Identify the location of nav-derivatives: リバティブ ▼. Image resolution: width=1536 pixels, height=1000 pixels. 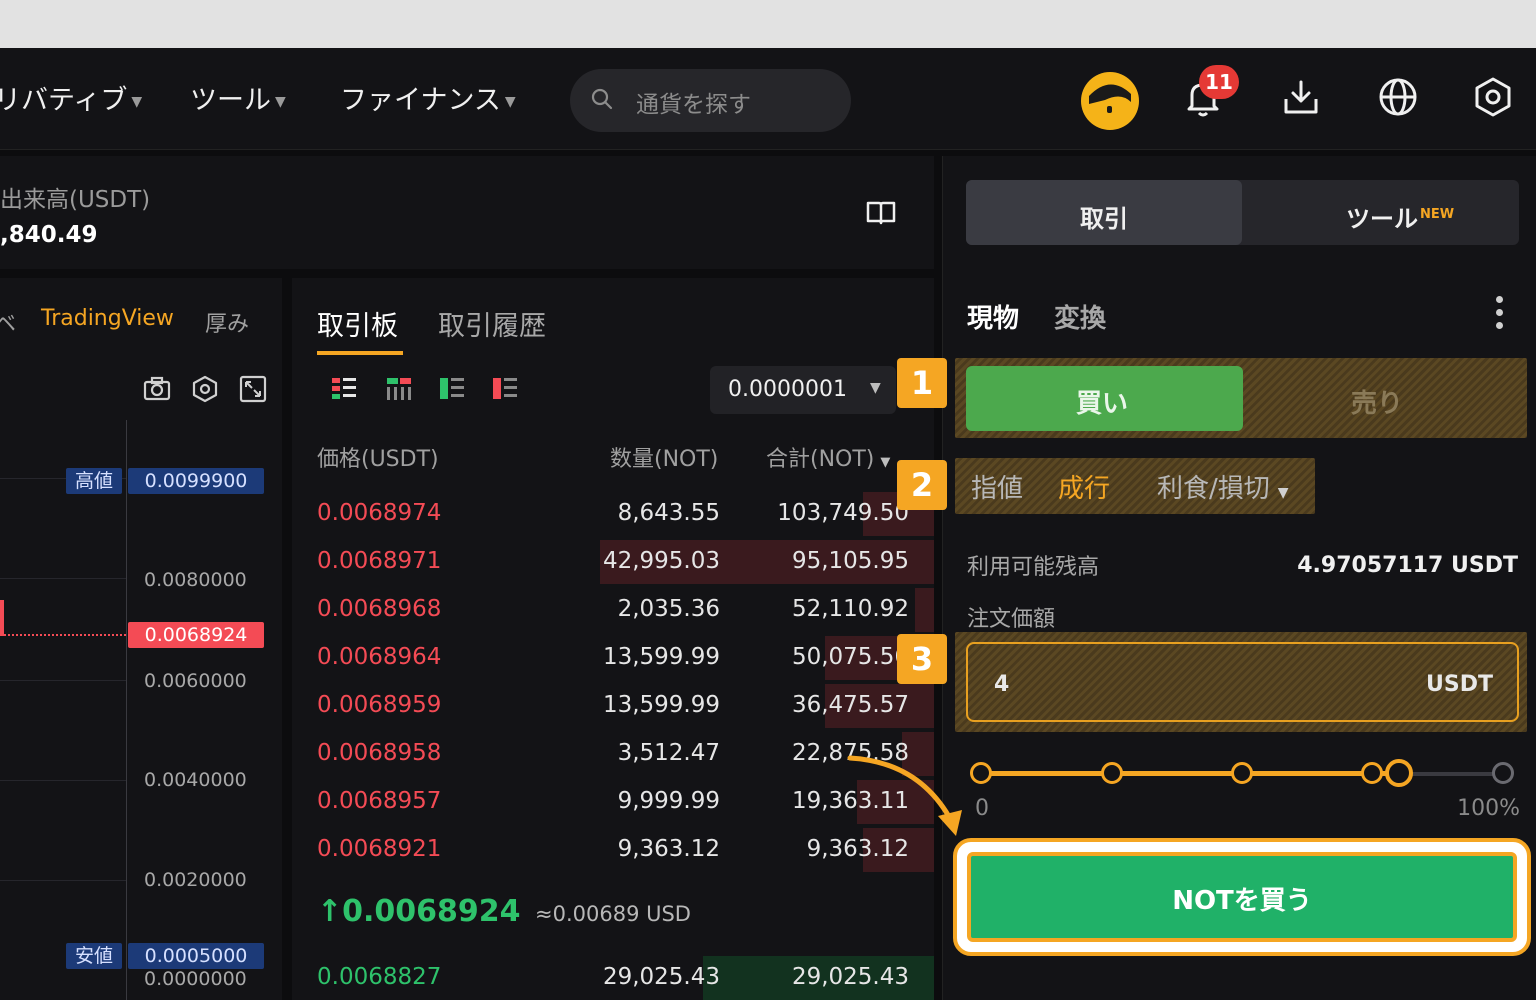
(71, 97).